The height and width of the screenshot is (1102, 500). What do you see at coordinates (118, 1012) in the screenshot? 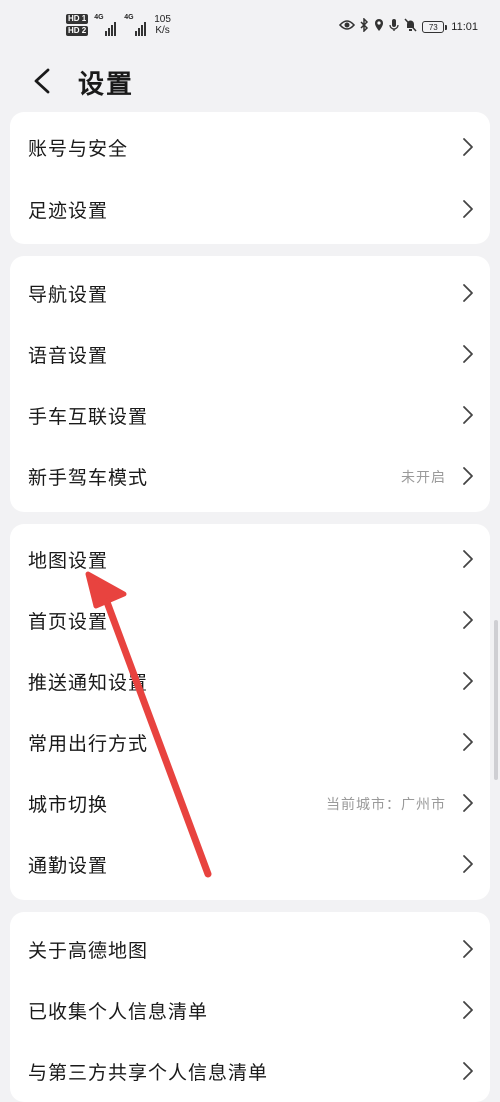
I see `row-label: 已收集个人信息清单` at bounding box center [118, 1012].